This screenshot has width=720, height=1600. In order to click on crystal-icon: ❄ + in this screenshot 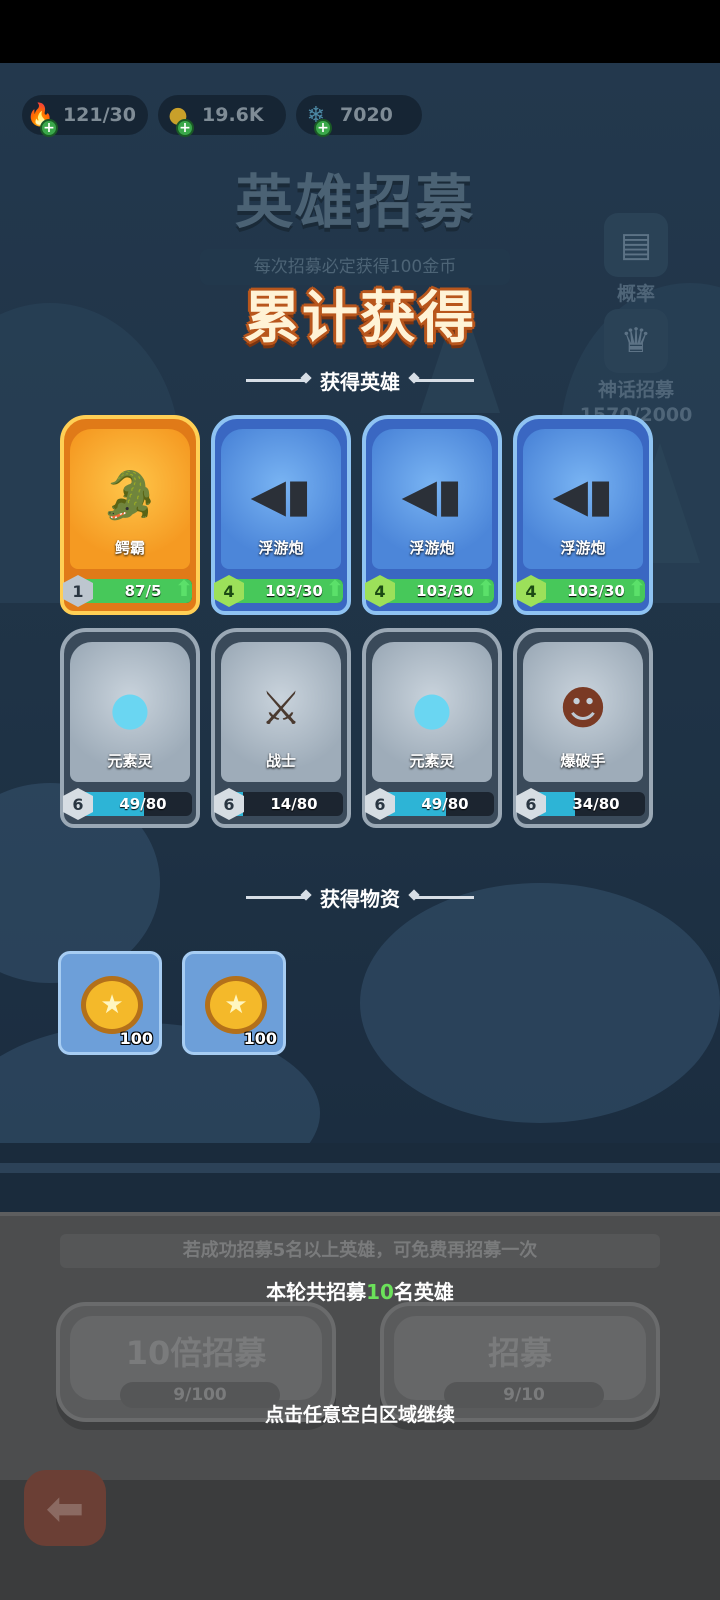, I will do `click(316, 116)`.